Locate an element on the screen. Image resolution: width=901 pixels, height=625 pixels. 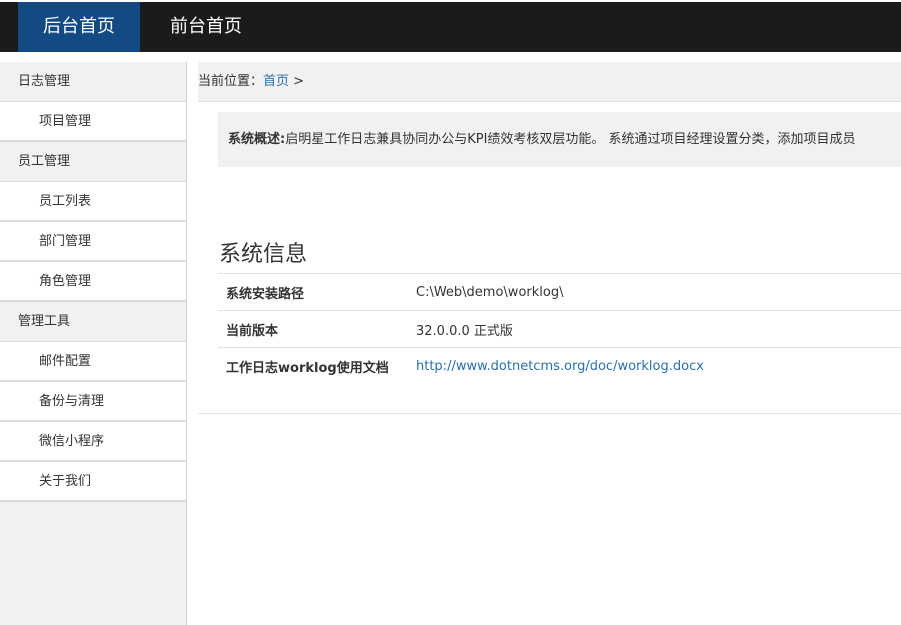
breadcrumb-prefix: 当前位置： is located at coordinates (231, 81).